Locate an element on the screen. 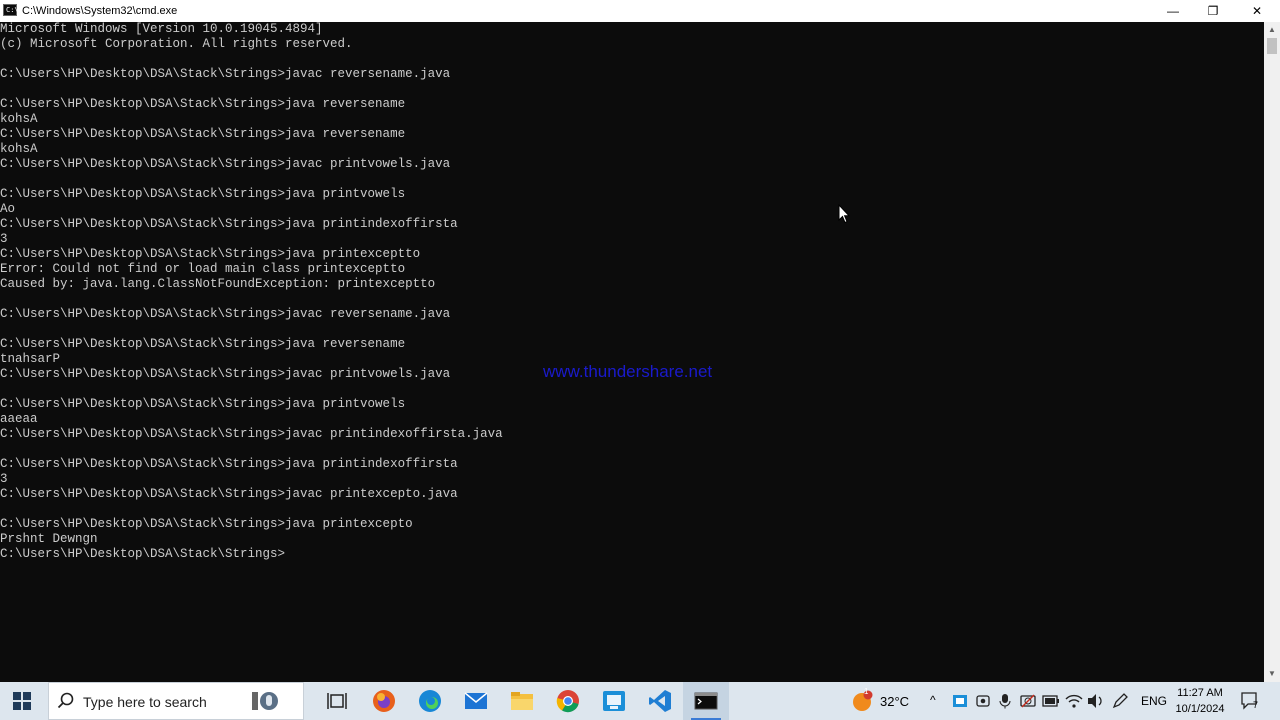 The image size is (1280, 720). scrollbar-thumb is located at coordinates (1272, 46).